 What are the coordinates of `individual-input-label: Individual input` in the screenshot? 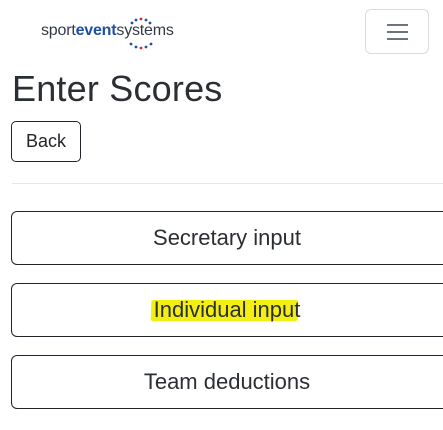 It's located at (227, 309).